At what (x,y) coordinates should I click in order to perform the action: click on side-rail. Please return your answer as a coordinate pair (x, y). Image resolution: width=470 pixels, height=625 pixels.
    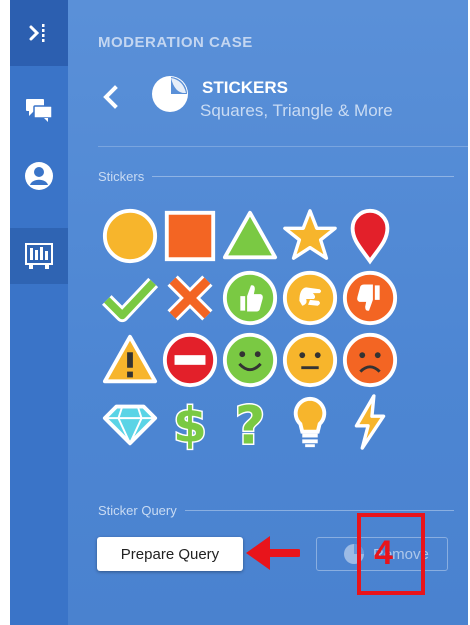
    Looking at the image, I should click on (39, 312).